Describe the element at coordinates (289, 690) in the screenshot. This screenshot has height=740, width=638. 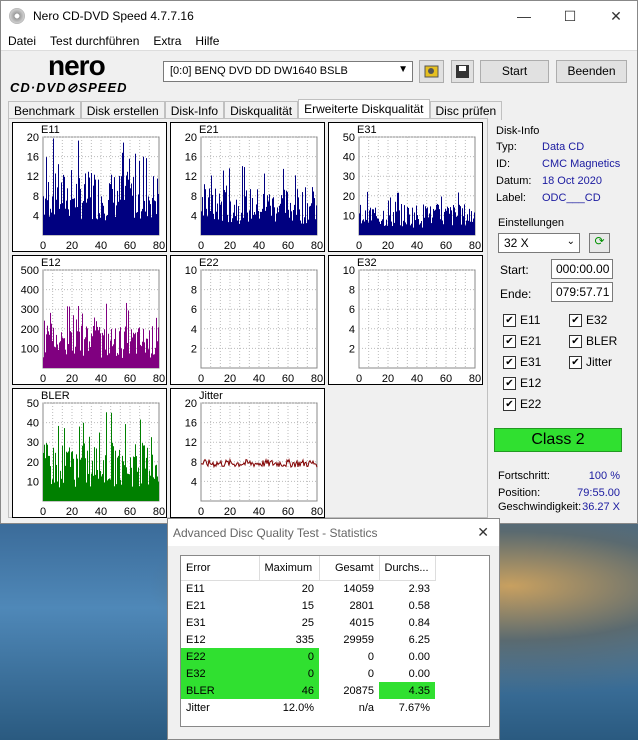
I see `cell-max: 46` at that location.